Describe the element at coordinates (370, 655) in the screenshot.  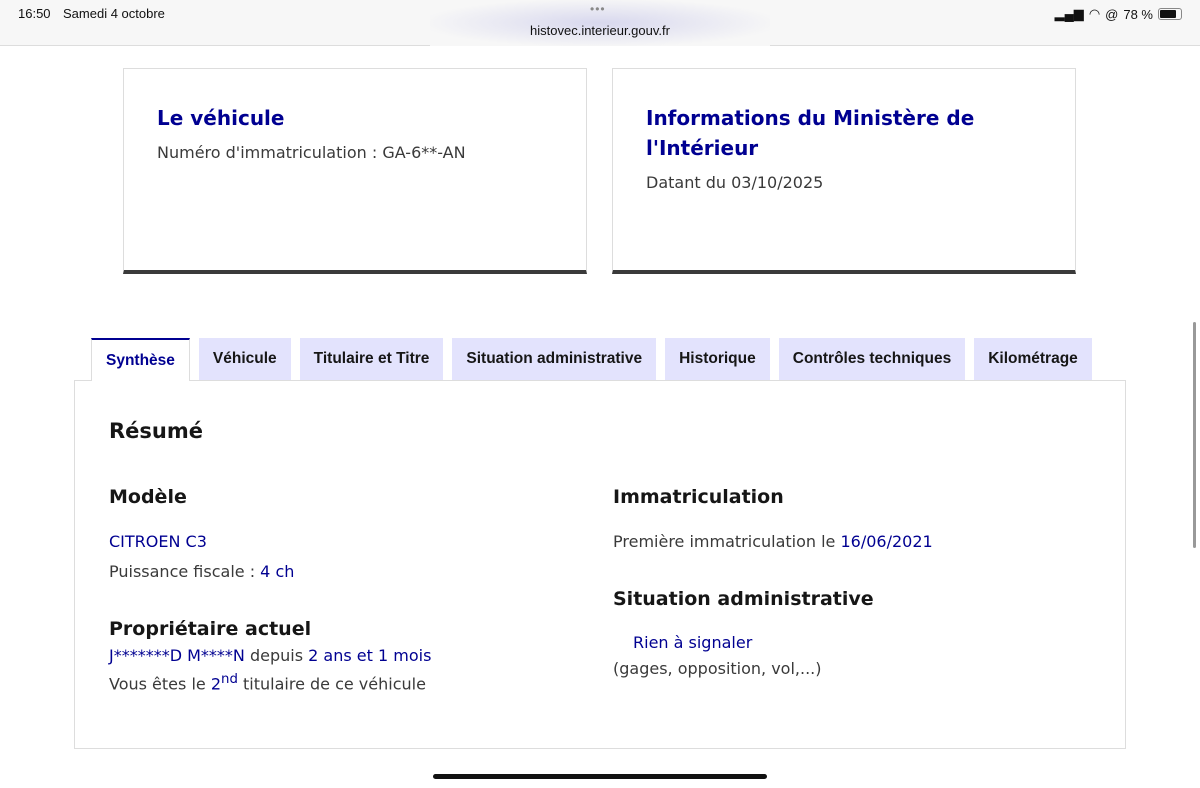
I see `owner-duration: 2 ans et 1 mois` at that location.